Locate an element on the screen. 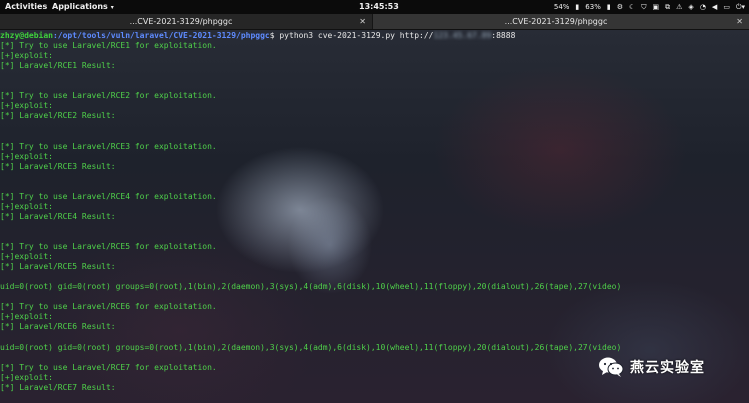  terminal-line: [*] Laravel/RCE4 Result: is located at coordinates (58, 216).